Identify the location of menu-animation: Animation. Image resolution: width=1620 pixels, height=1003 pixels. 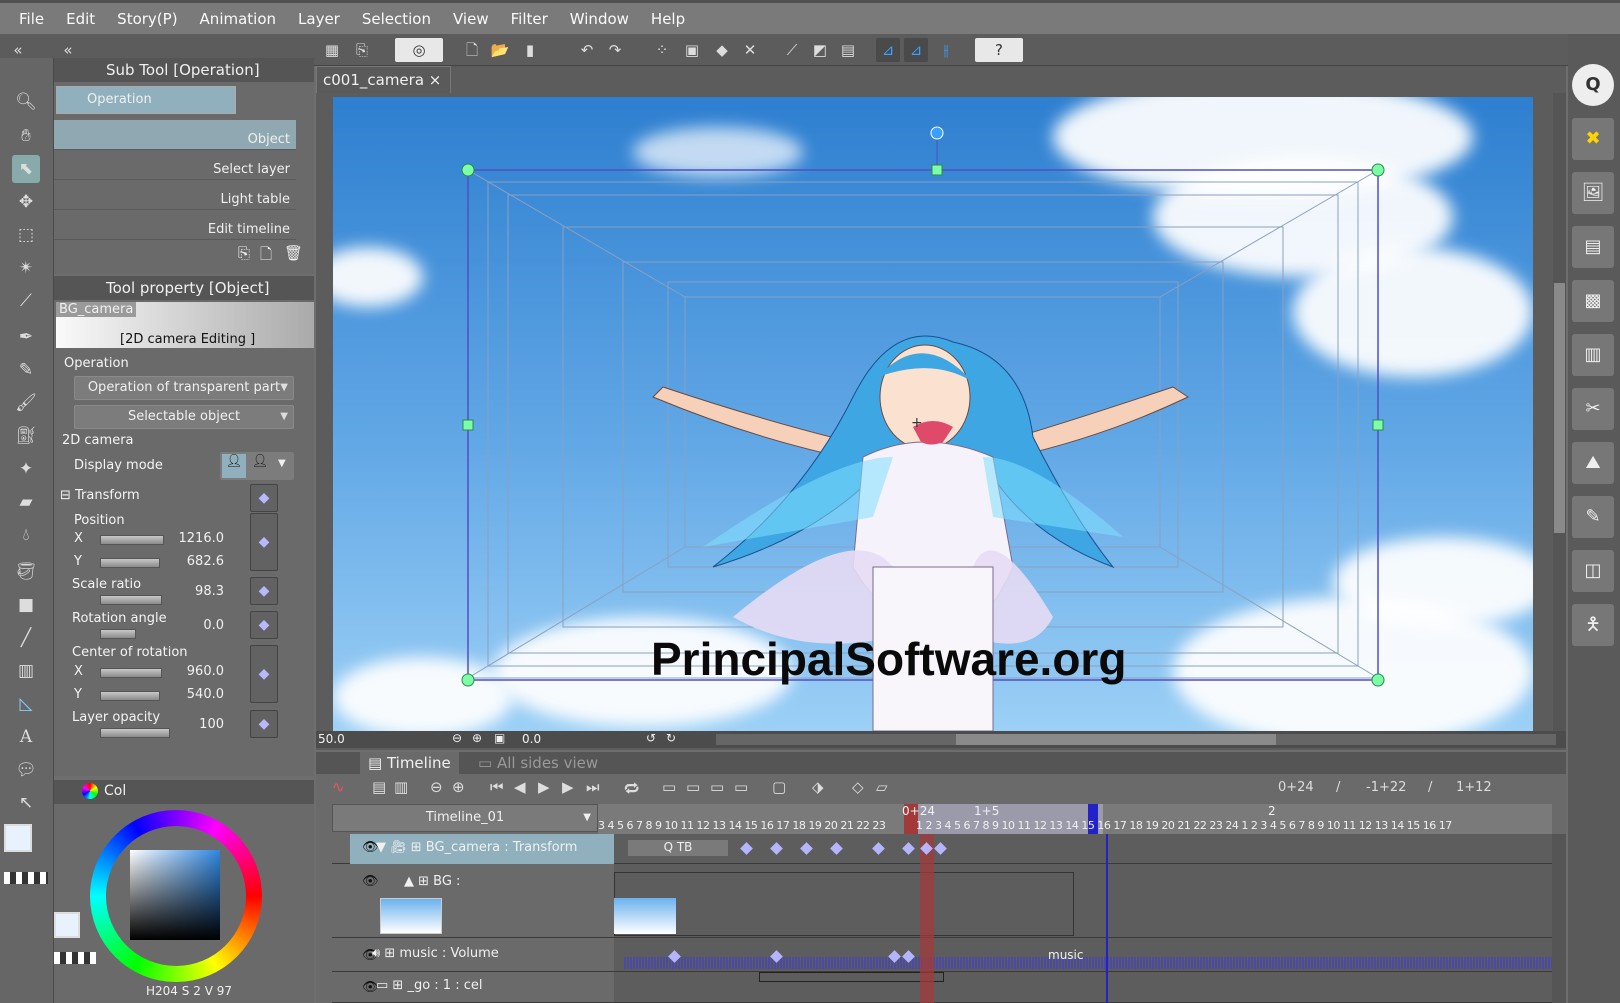
(238, 19).